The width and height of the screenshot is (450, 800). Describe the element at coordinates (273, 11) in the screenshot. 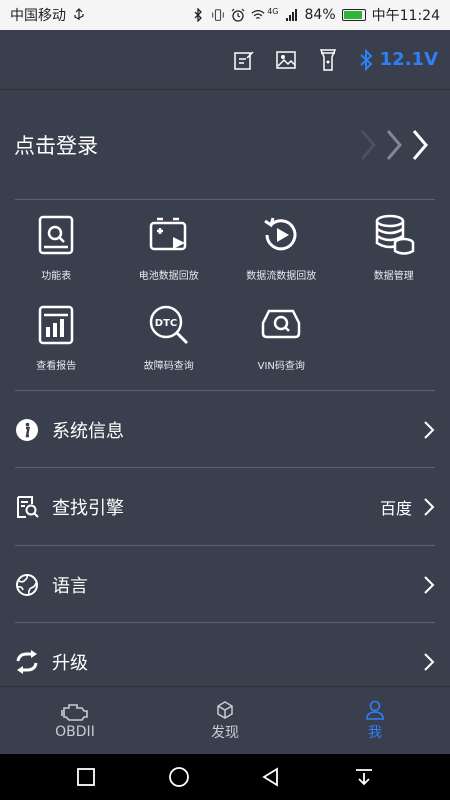

I see `network-type-label: 4G` at that location.